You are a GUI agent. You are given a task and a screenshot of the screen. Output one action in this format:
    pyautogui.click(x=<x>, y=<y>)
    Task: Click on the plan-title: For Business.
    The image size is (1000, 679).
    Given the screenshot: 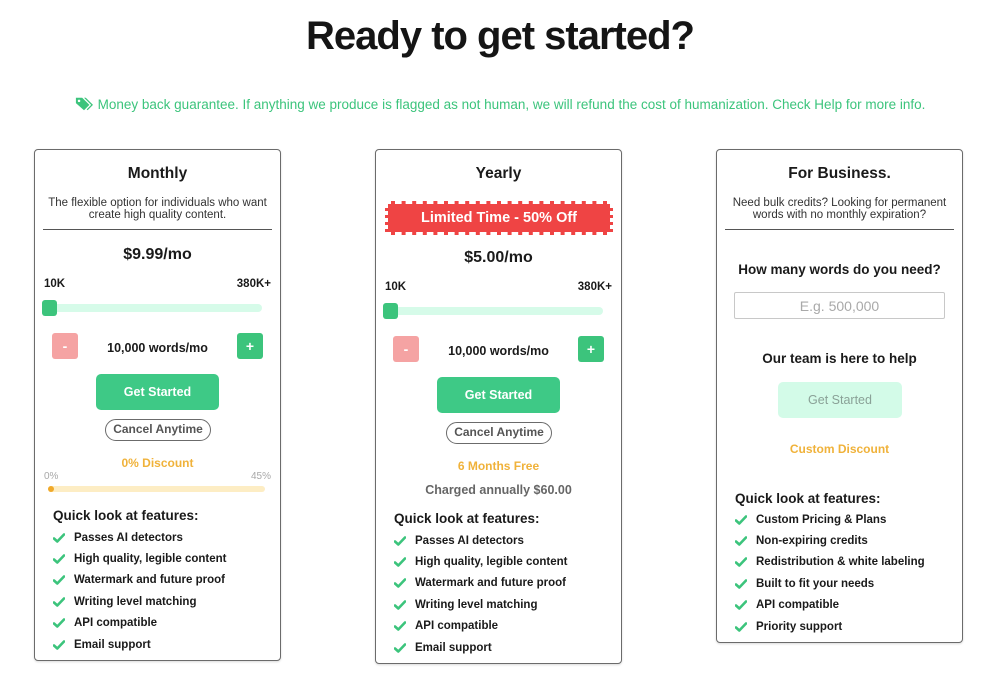 What is the action you would take?
    pyautogui.click(x=839, y=173)
    